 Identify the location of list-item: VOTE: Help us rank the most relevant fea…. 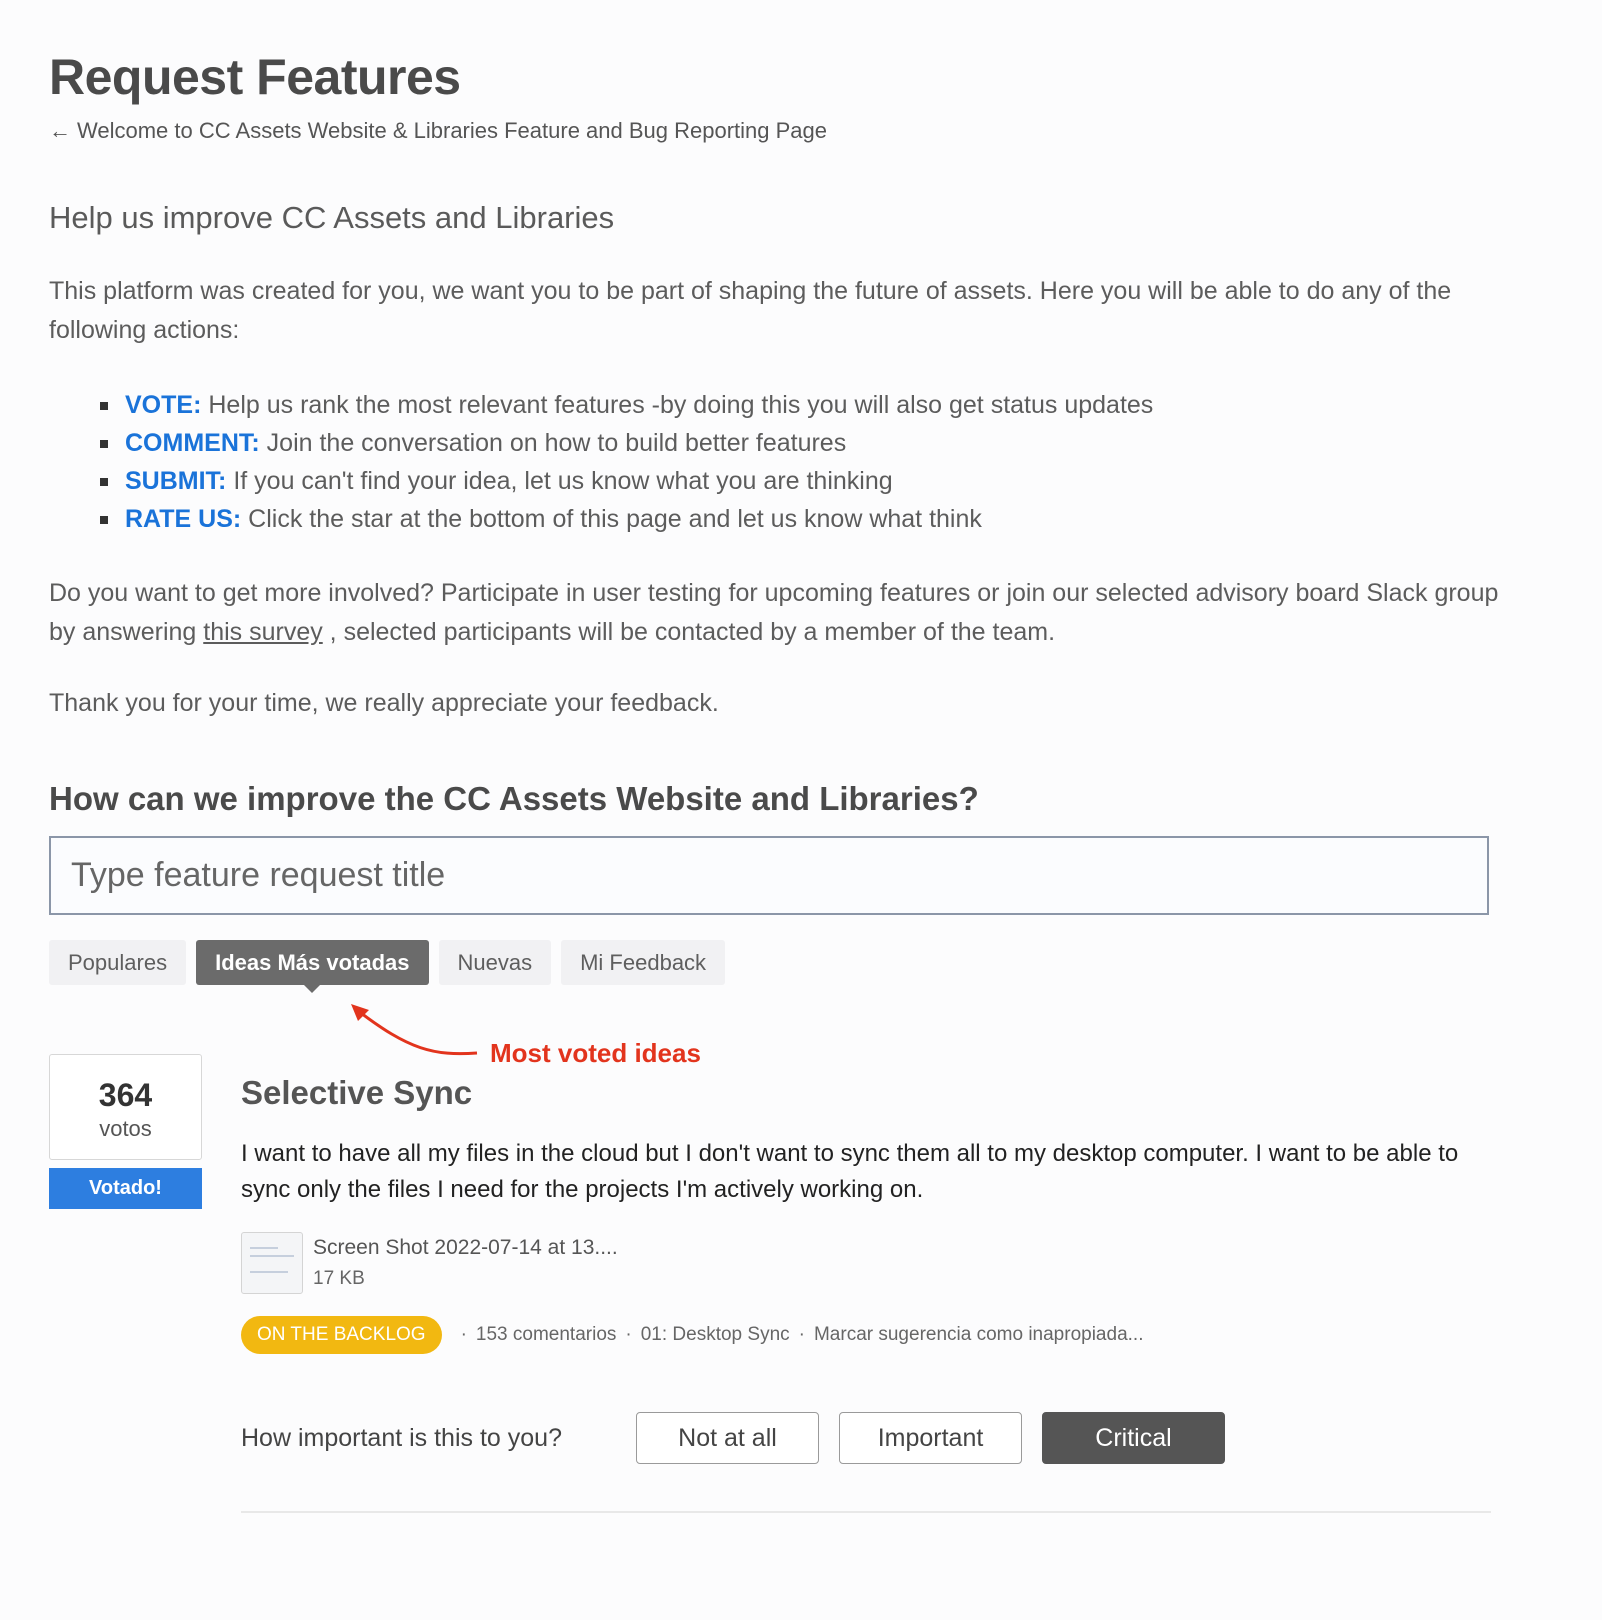
(601, 405).